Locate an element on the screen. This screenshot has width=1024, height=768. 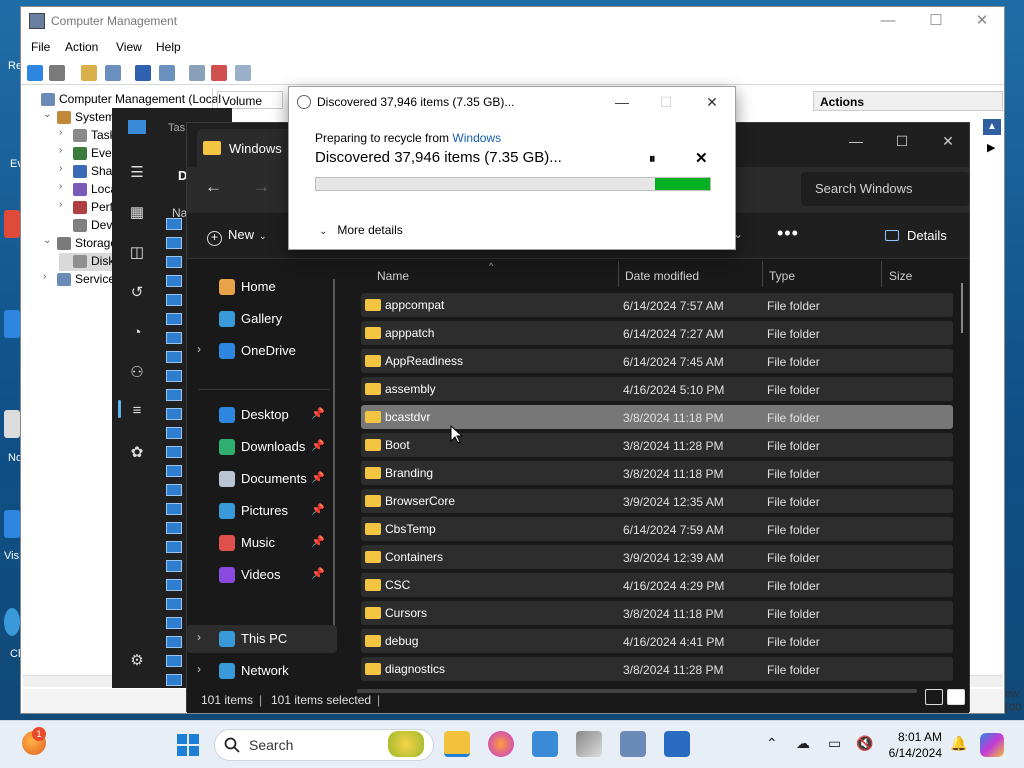
sidebar-item-desktop: Desktop 📌 is located at coordinates (262, 415).